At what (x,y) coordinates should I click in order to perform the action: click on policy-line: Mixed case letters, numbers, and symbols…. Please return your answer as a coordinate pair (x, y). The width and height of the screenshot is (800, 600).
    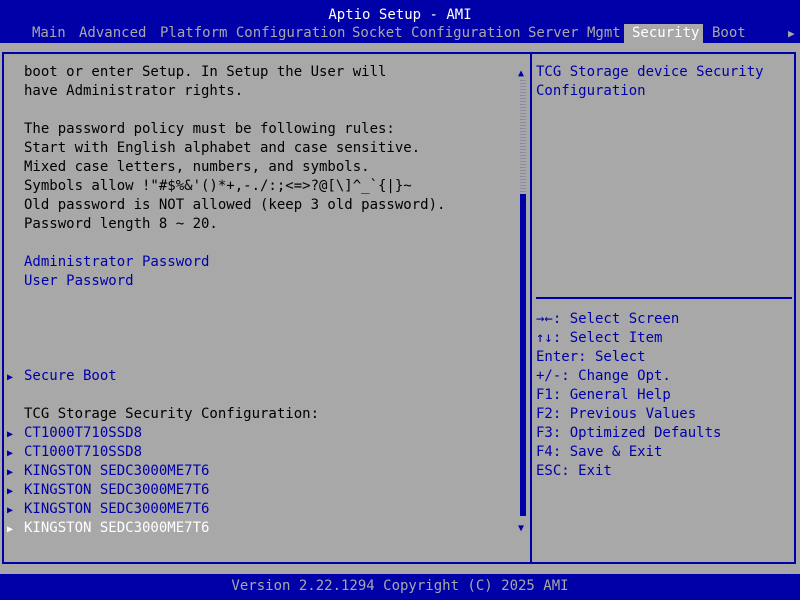
    Looking at the image, I should click on (197, 167).